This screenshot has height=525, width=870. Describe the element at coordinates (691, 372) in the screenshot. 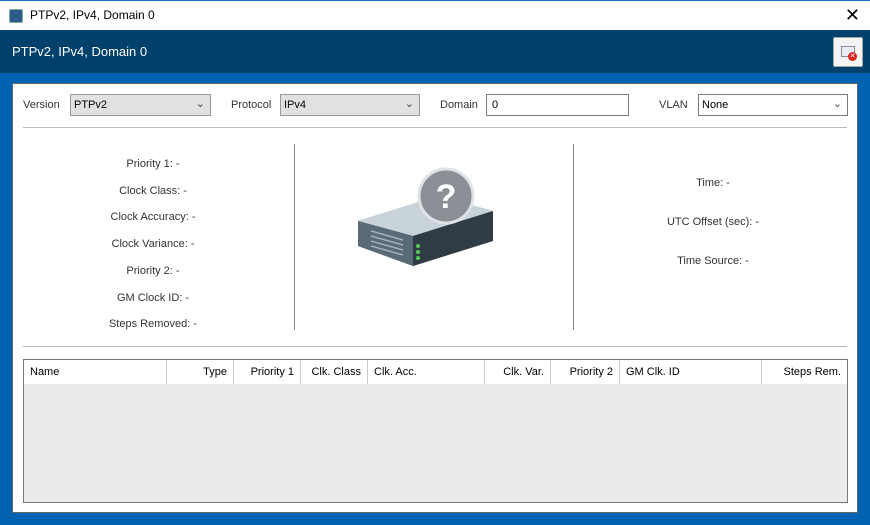

I see `col-gm-clk-id: GM Clk. ID` at that location.